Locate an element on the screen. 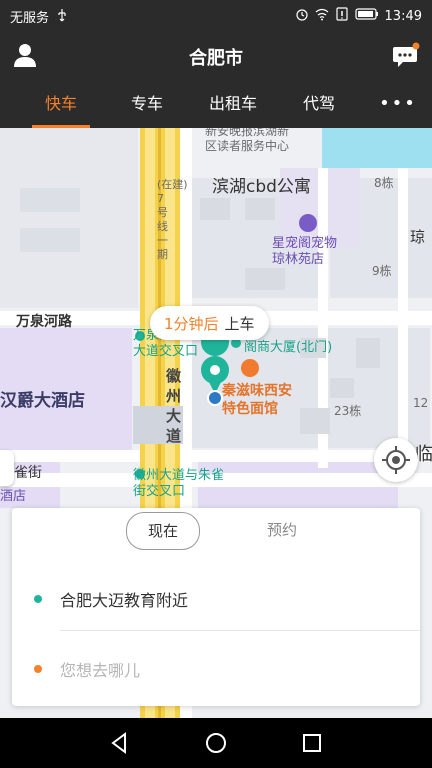 This screenshot has width=432, height=768. service-tabs: 快车 专车 出租车 代驾 ••• is located at coordinates (216, 104).